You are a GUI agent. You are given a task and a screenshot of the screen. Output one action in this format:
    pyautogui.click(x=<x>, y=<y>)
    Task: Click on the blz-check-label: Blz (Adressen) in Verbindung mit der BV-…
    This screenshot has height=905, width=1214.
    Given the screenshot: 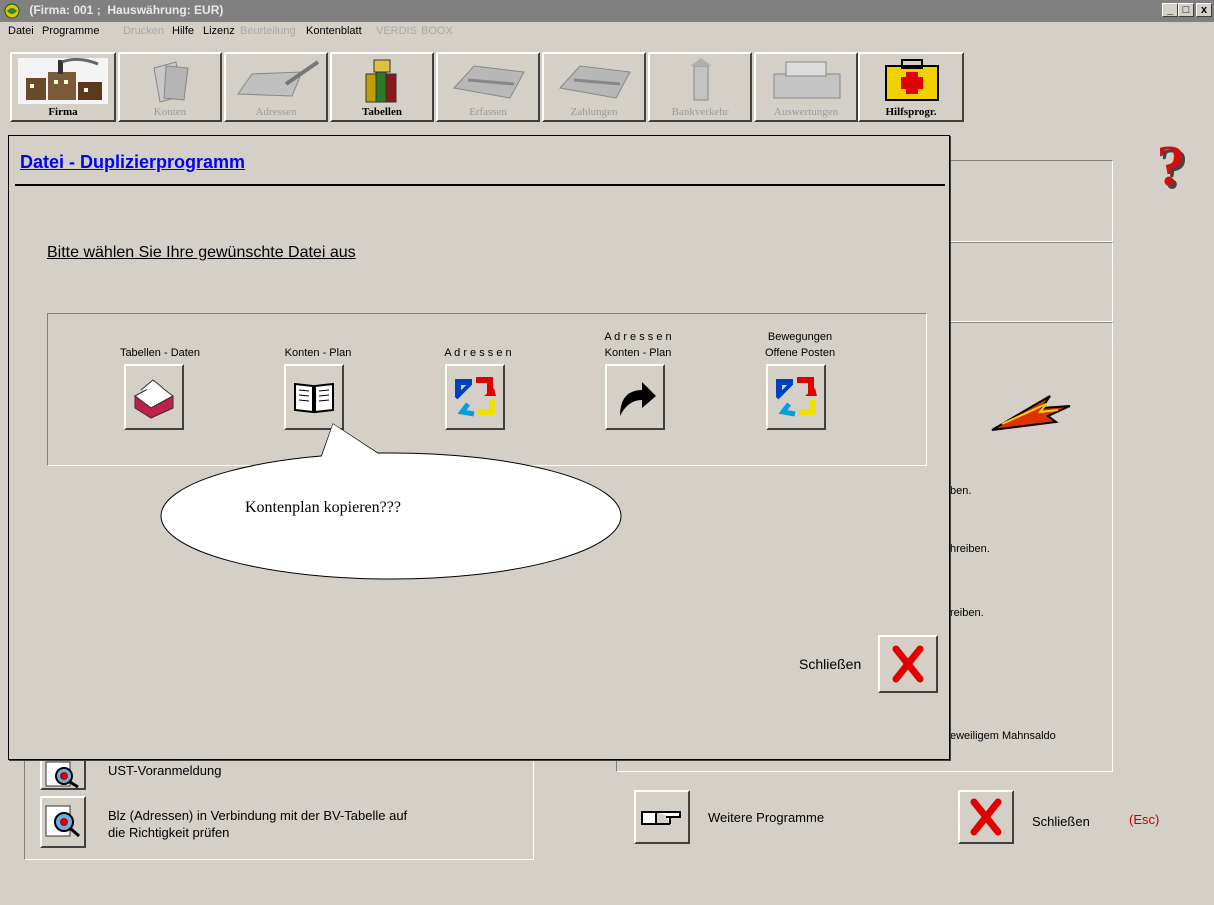 What is the action you would take?
    pyautogui.click(x=258, y=815)
    